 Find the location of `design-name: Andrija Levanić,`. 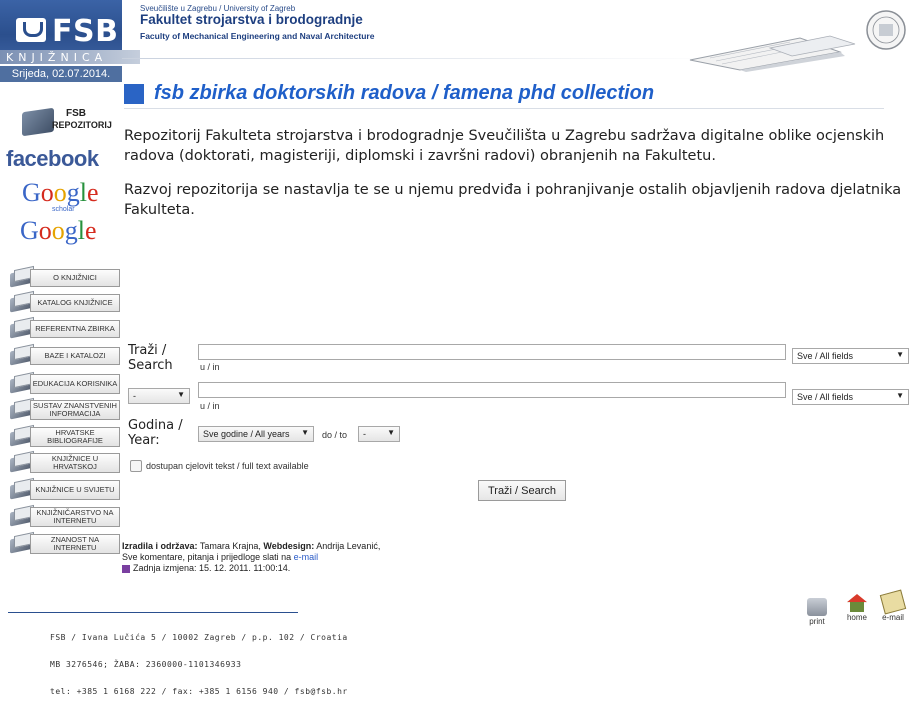

design-name: Andrija Levanić, is located at coordinates (348, 546).